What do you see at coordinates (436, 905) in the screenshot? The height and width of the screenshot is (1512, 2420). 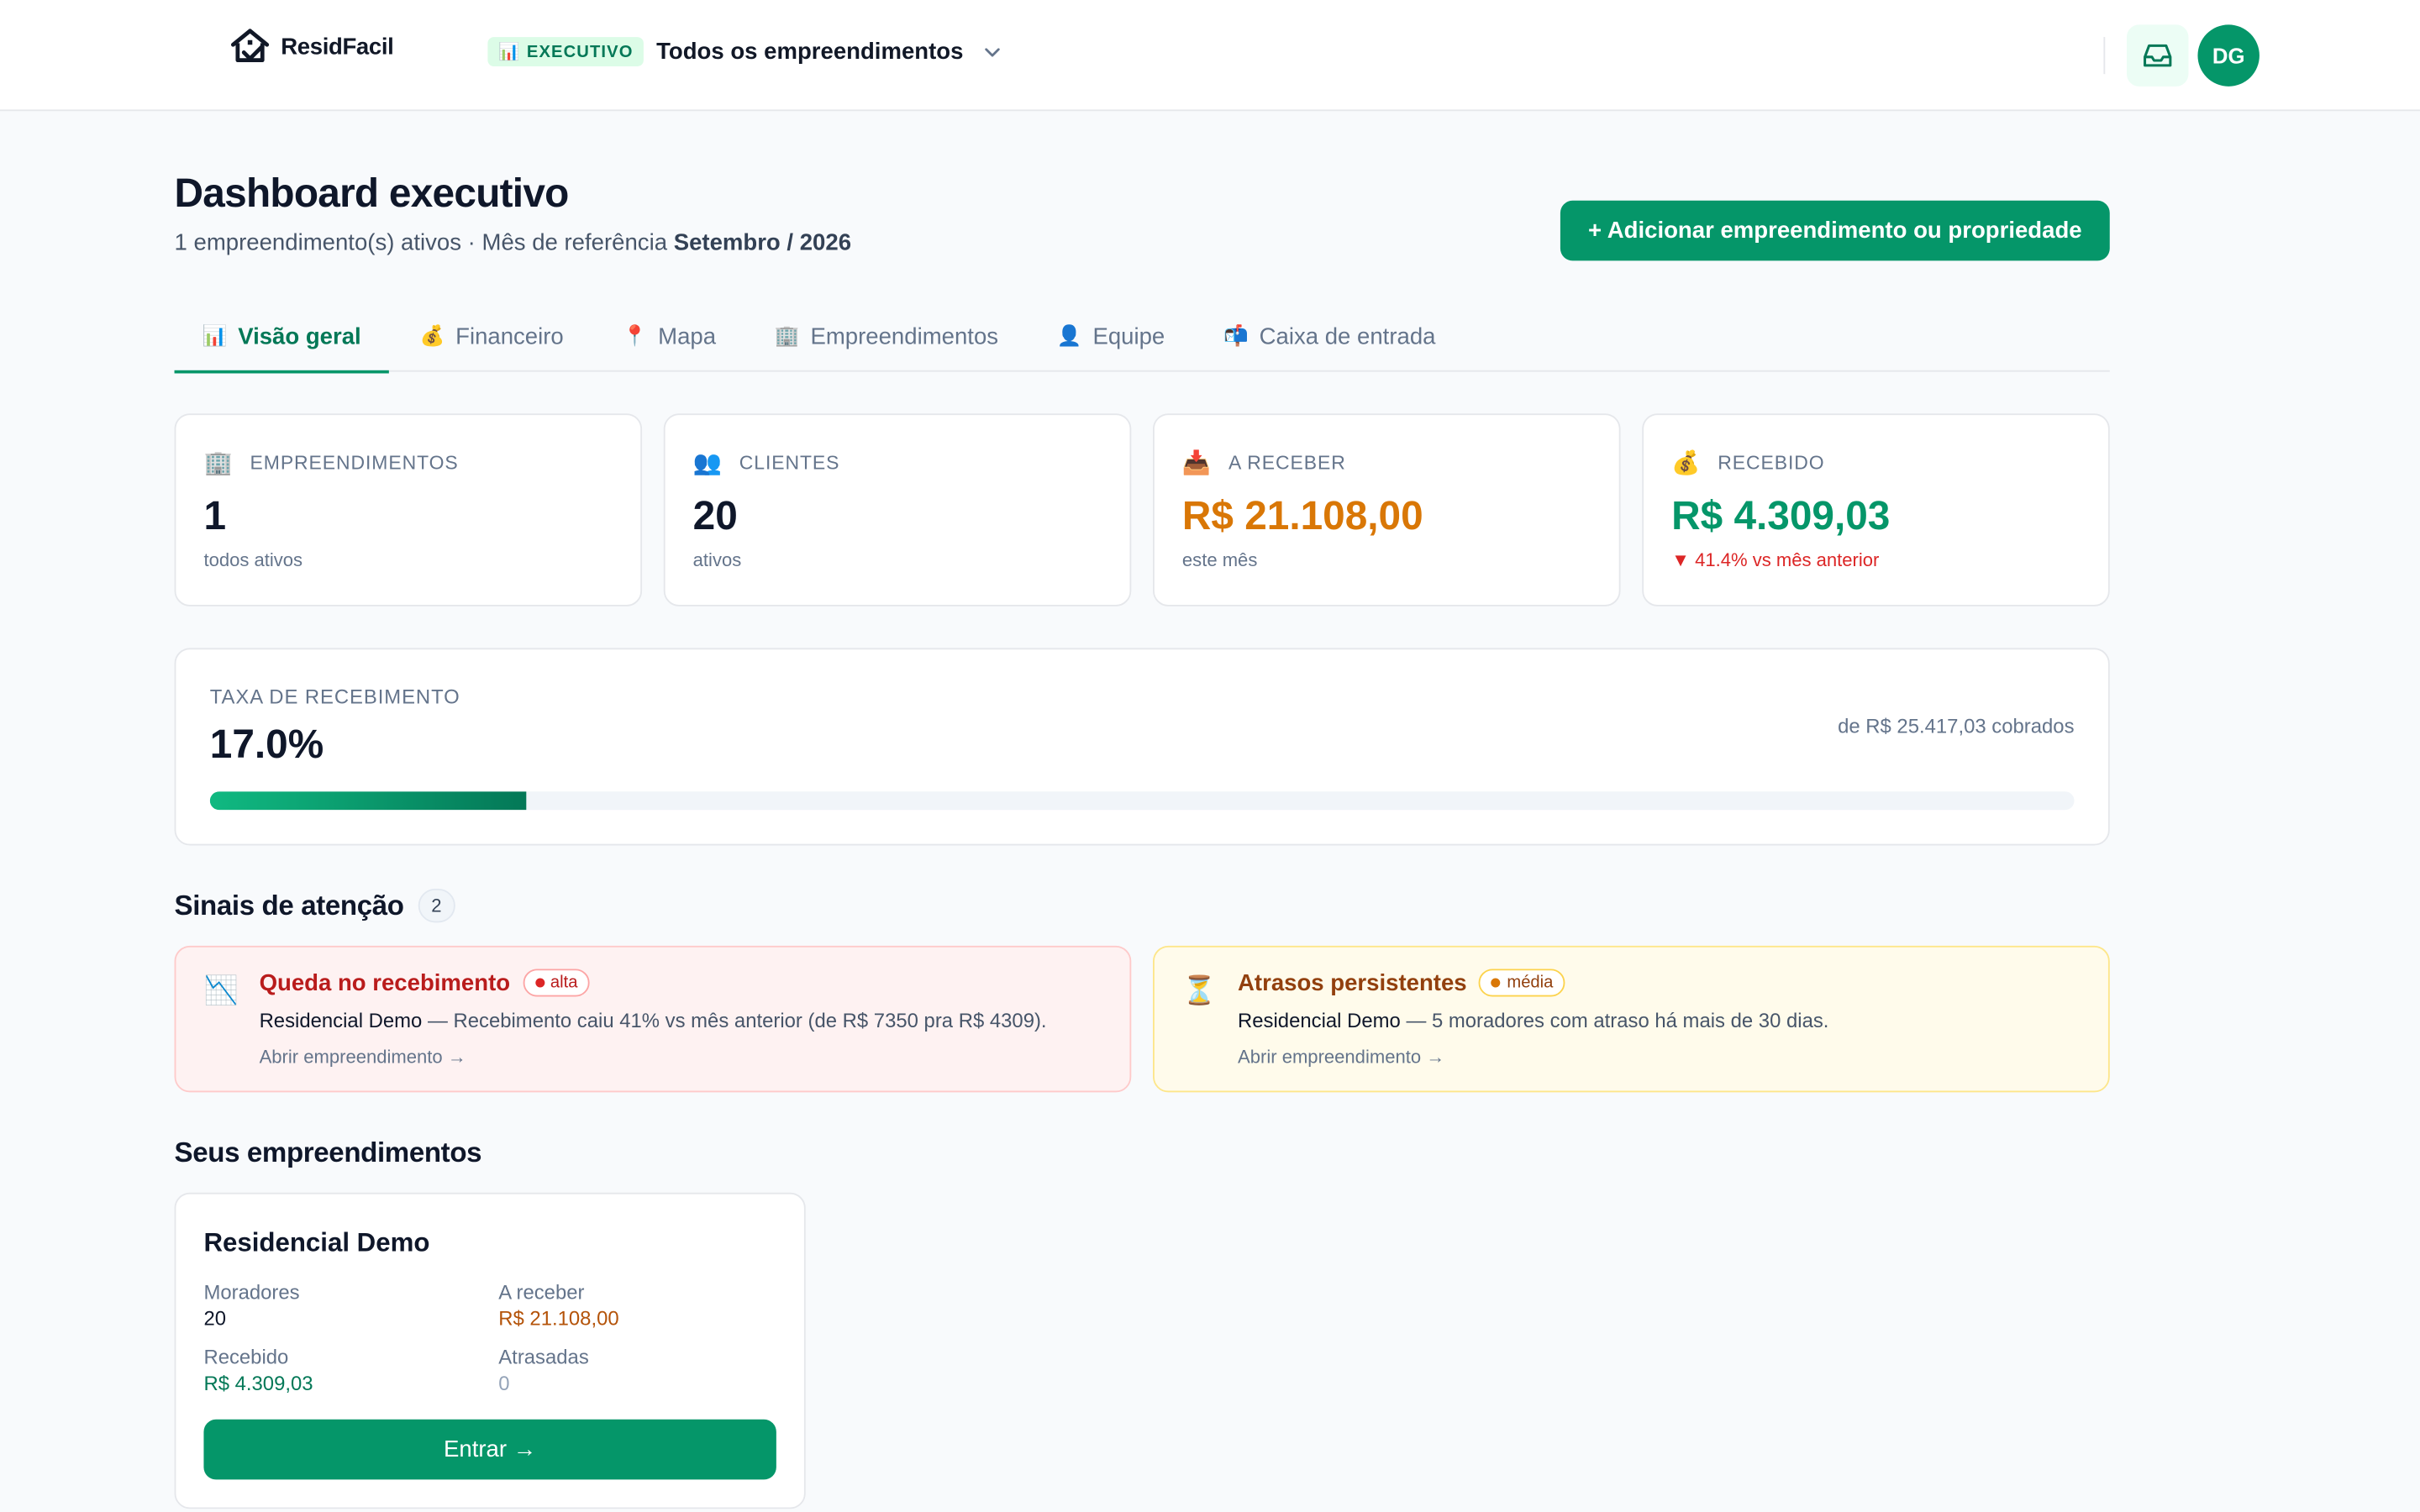 I see `attention-count-badge: 2` at bounding box center [436, 905].